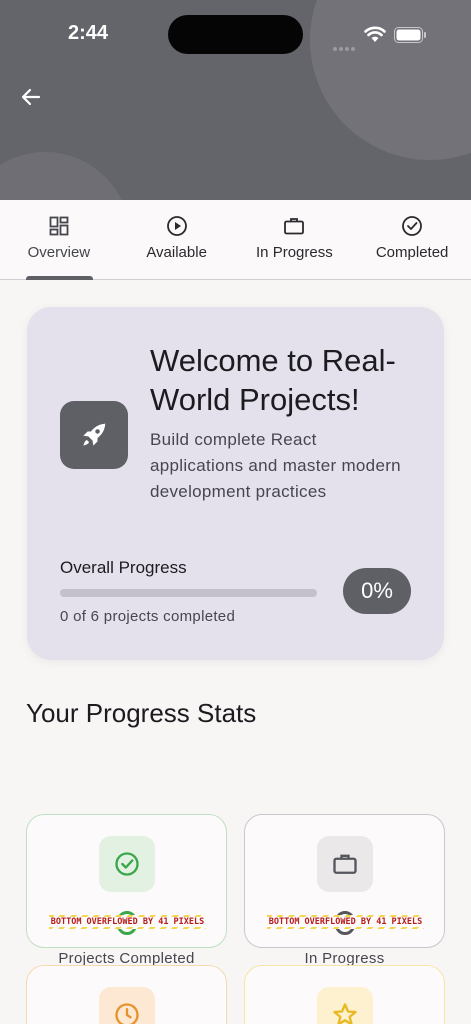 The width and height of the screenshot is (471, 1024). I want to click on dynamic-island, so click(235, 34).